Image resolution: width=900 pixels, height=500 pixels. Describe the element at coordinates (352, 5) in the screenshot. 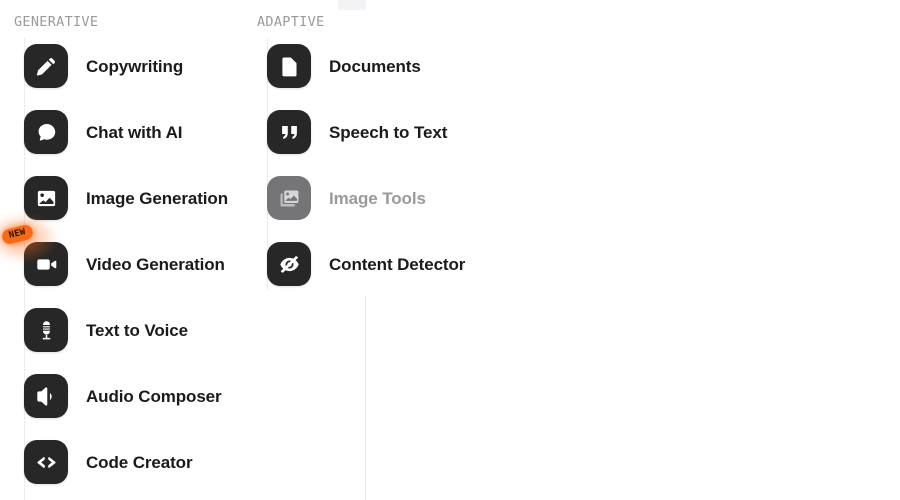

I see `top-gutter-sliver` at that location.